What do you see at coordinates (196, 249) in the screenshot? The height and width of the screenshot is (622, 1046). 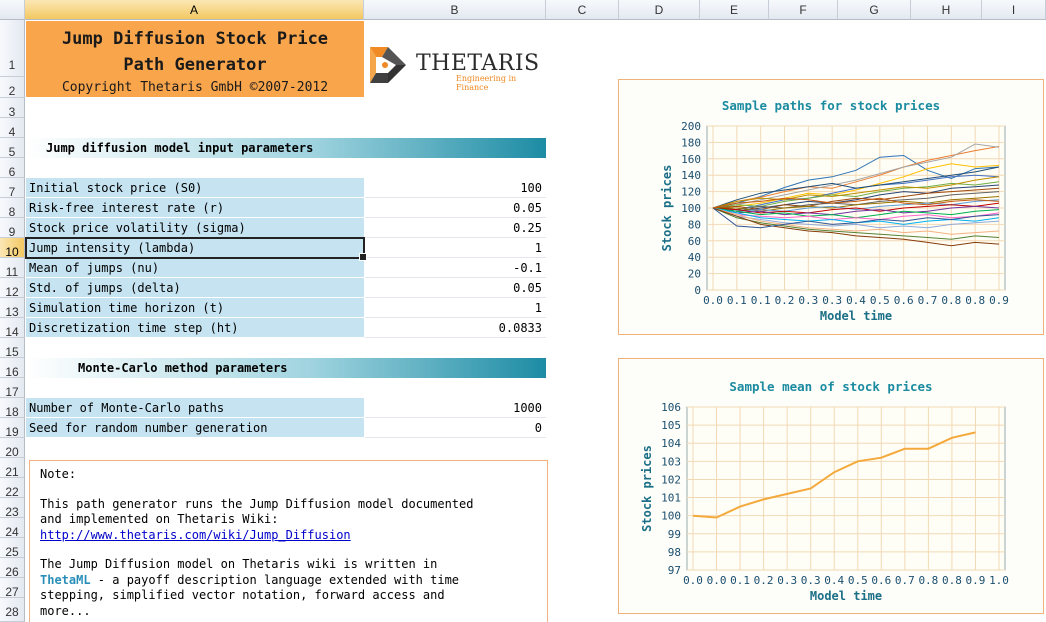 I see `active-cell-selection` at bounding box center [196, 249].